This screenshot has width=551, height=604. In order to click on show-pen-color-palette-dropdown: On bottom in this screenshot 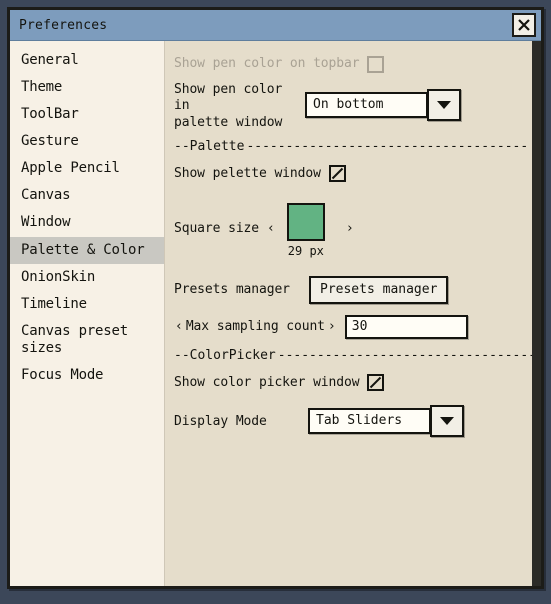, I will do `click(383, 104)`.